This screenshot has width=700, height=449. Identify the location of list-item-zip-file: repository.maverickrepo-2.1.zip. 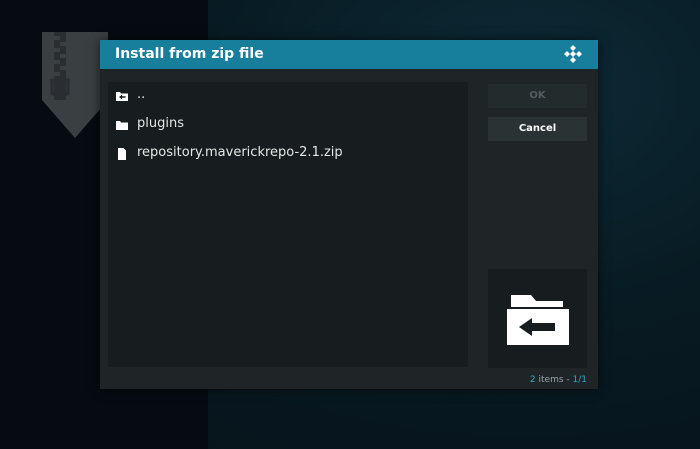
(288, 154).